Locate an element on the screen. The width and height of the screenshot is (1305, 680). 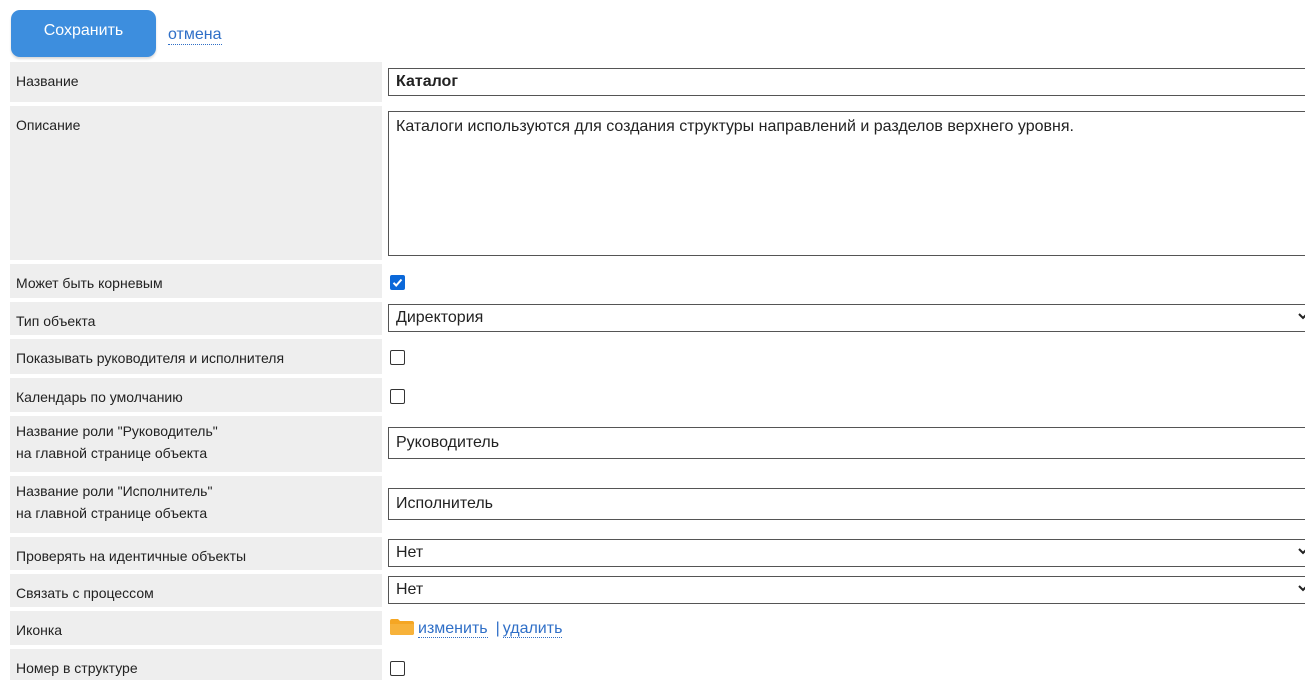
delete-icon-link: удалить is located at coordinates (532, 629).